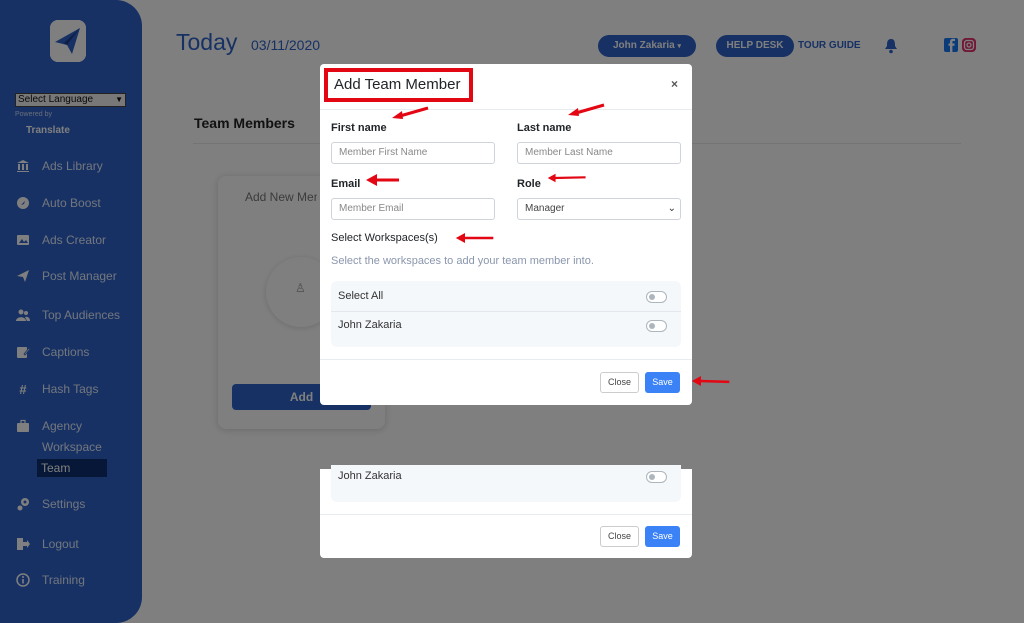  I want to click on first-name-label: First name, so click(359, 128).